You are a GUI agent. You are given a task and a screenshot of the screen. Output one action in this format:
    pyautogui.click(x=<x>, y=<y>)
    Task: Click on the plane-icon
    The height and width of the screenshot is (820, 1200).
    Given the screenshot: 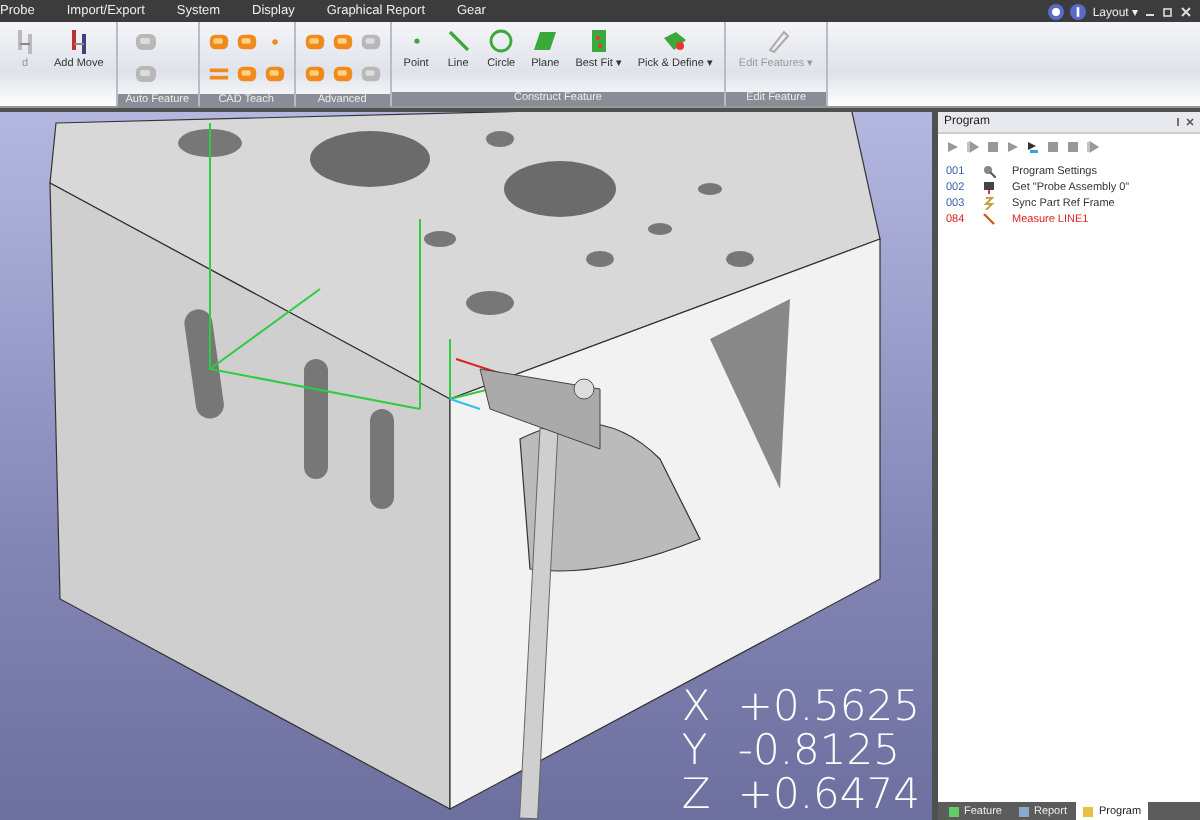 What is the action you would take?
    pyautogui.click(x=545, y=41)
    